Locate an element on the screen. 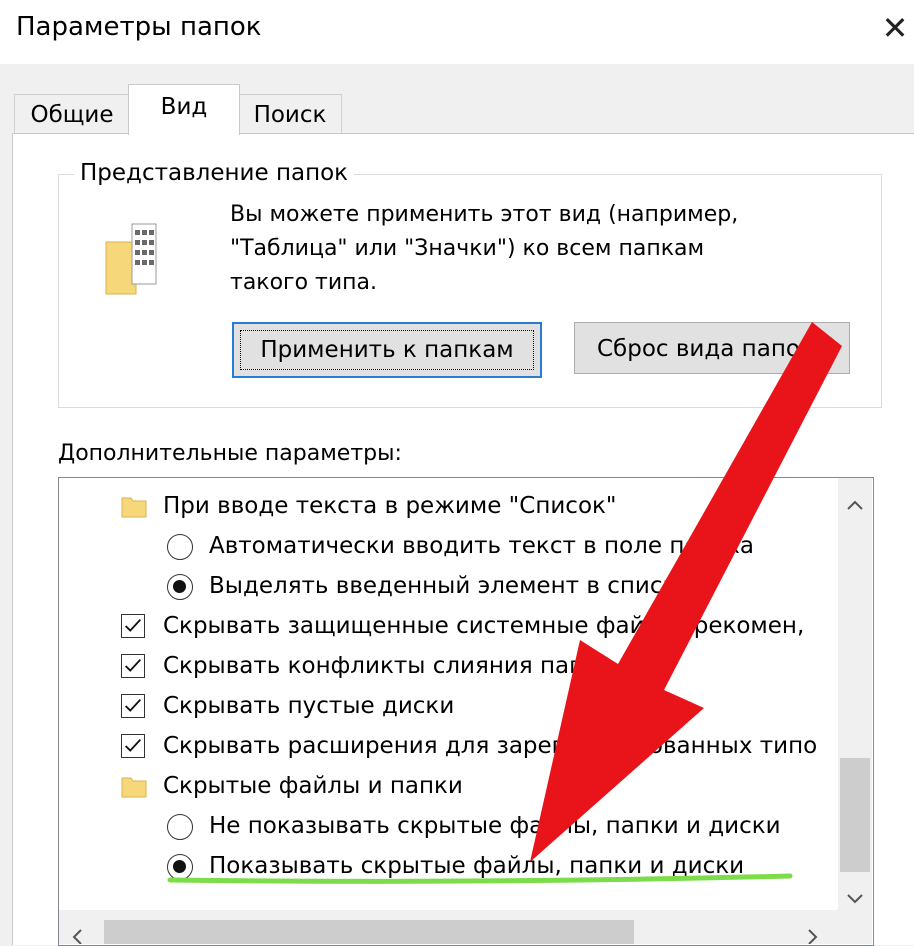 The width and height of the screenshot is (914, 946). folder-views-description-line-1: Вы можете применить этот вид (например, is located at coordinates (484, 214).